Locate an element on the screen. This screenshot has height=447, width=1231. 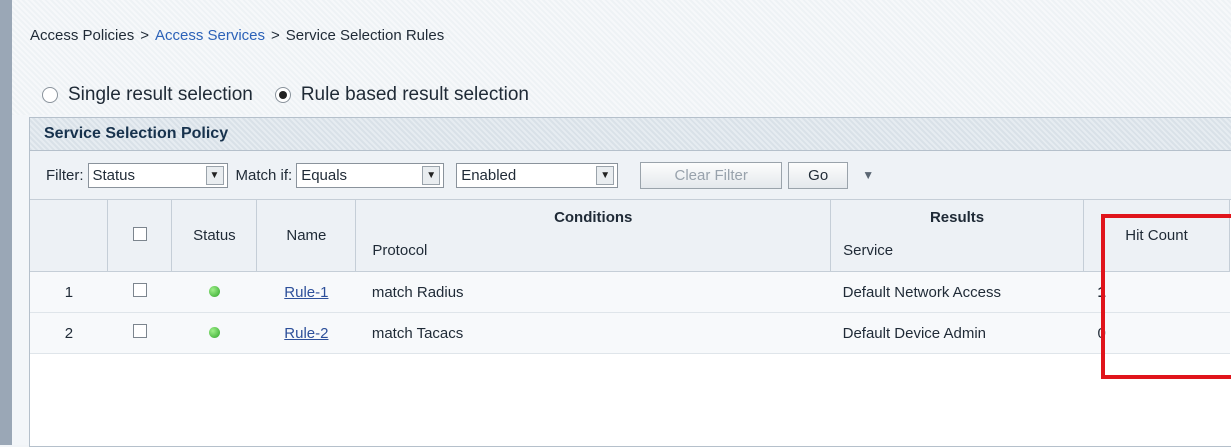
filter-label: Filter: is located at coordinates (65, 175).